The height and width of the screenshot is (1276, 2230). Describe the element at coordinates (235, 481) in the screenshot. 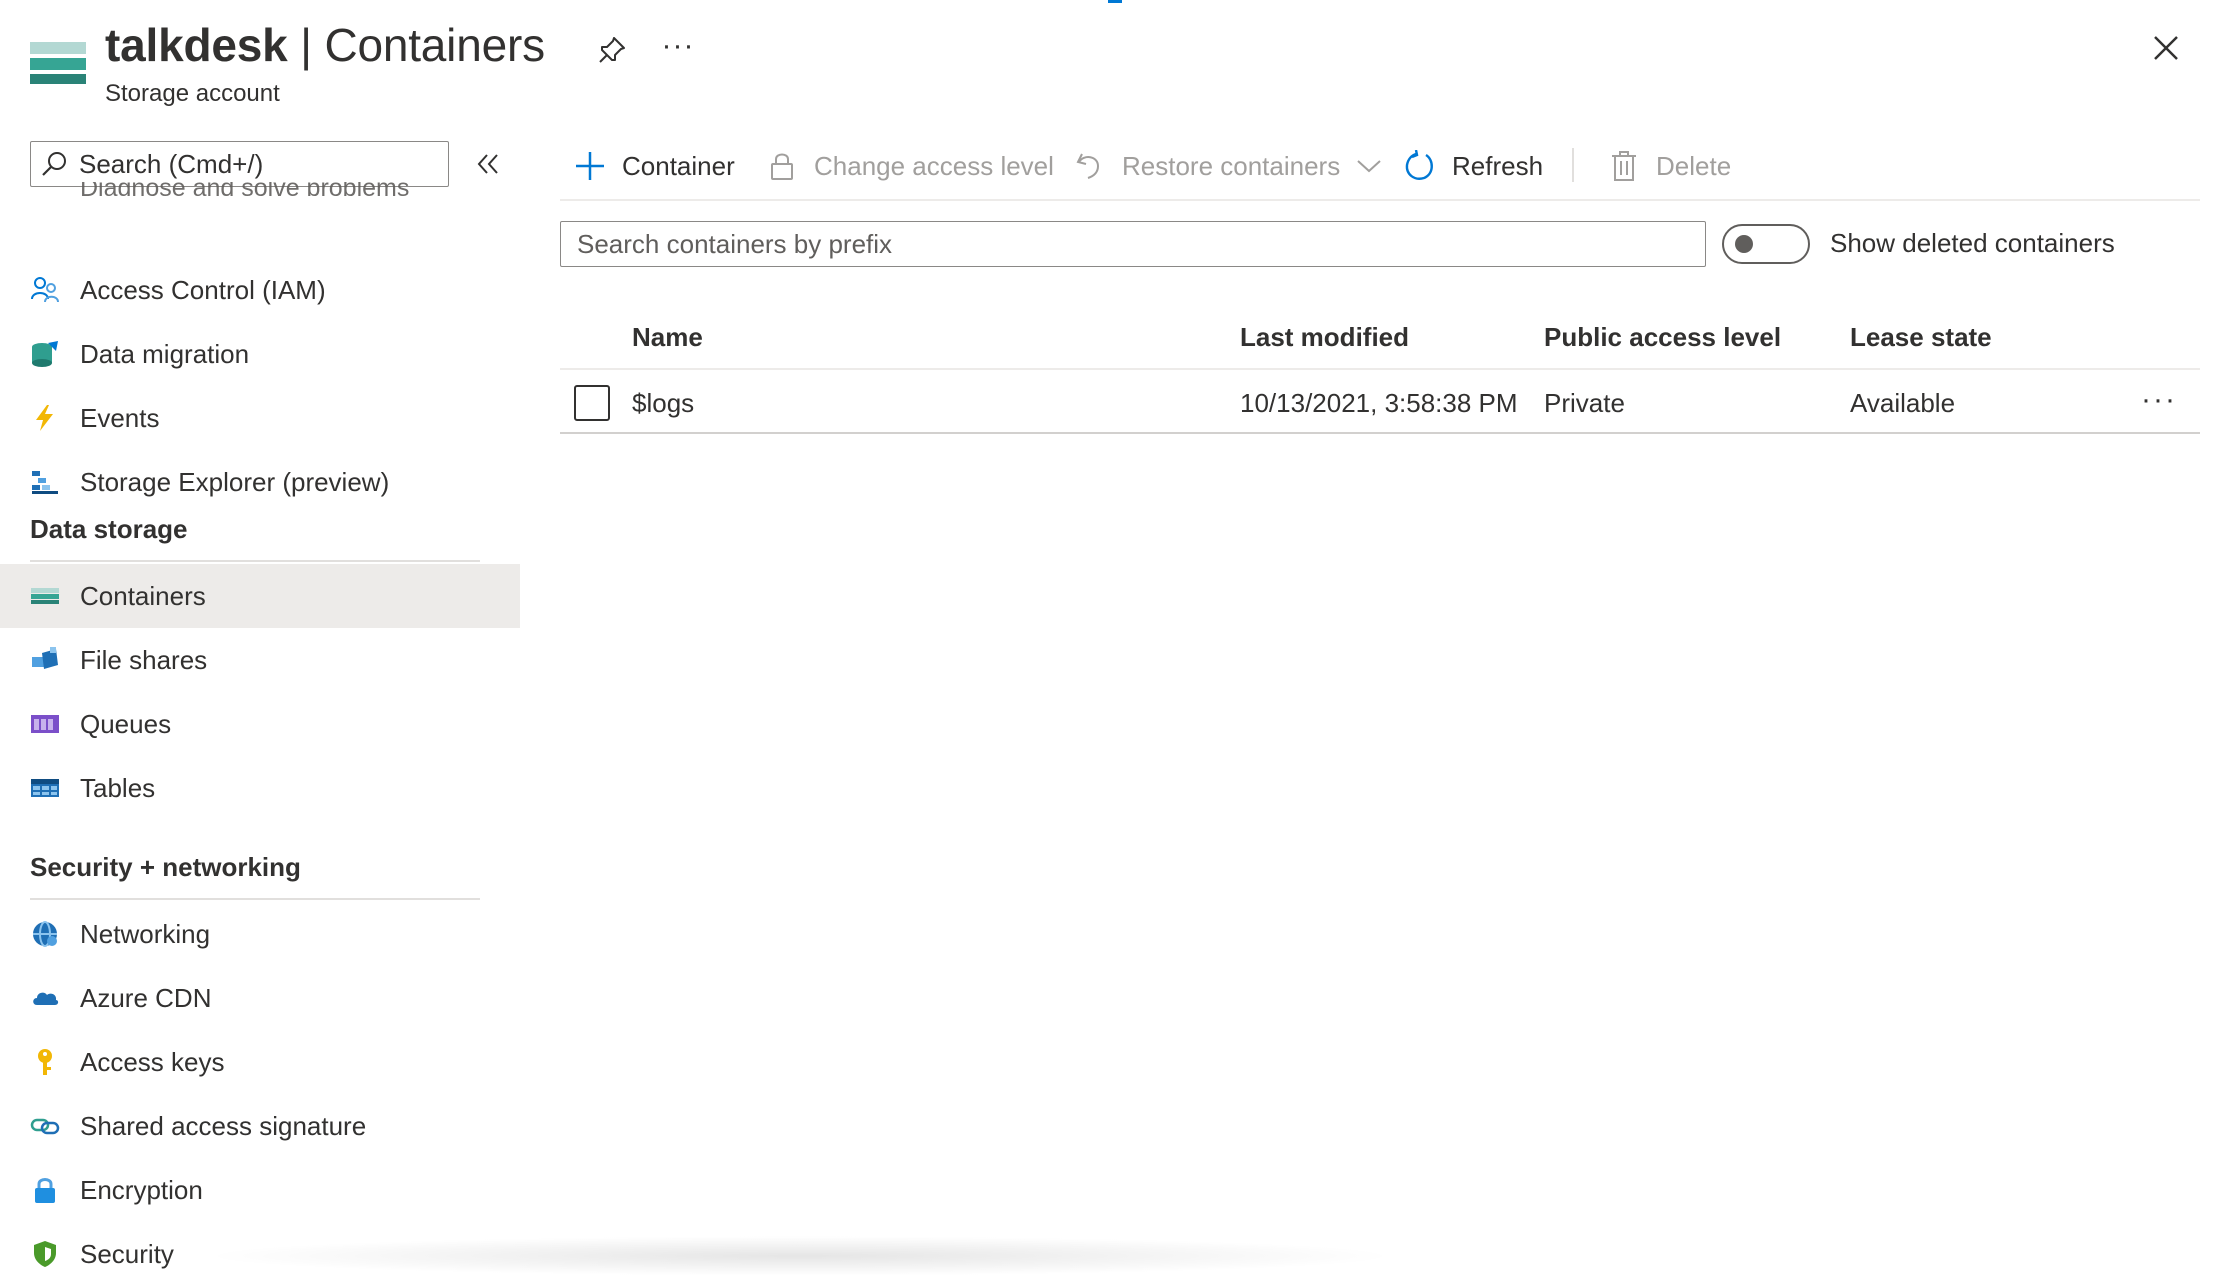

I see `sidebar-item-label: Storage Explorer (preview)` at that location.